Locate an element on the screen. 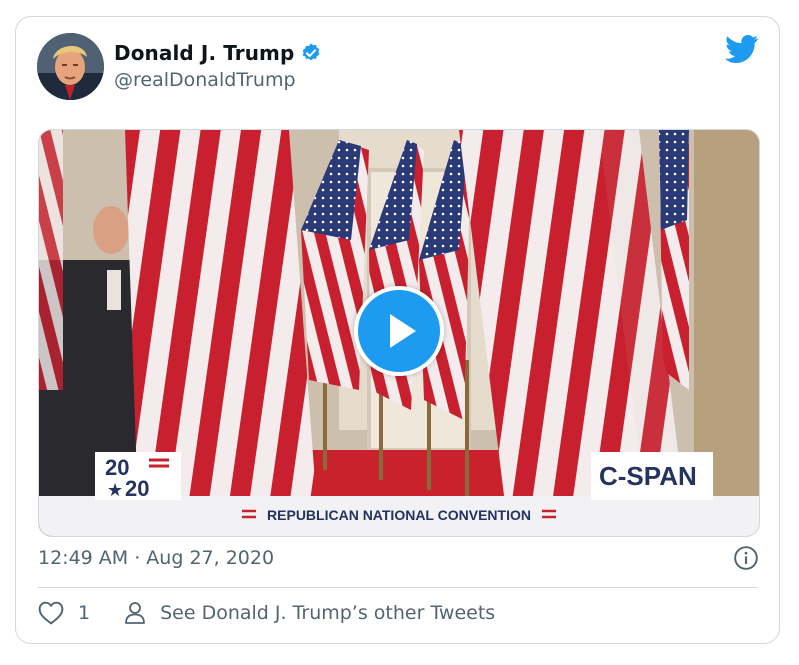  network-badge: C-SPAN is located at coordinates (652, 476).